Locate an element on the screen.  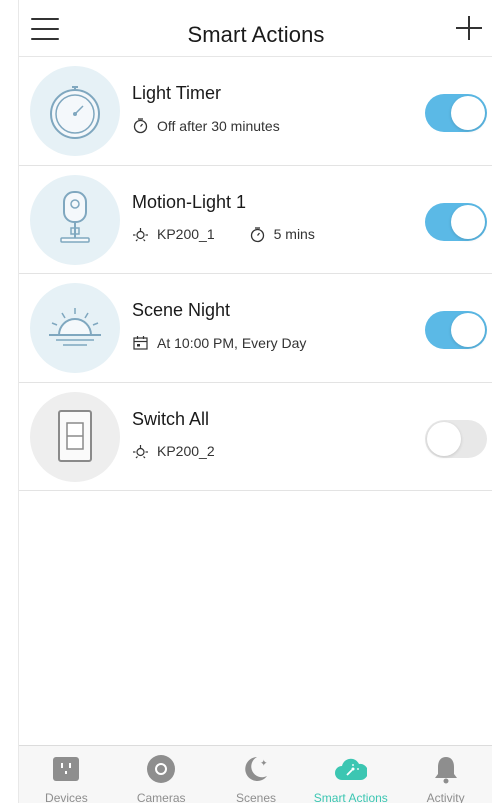
calendar-icon is located at coordinates (140, 342).